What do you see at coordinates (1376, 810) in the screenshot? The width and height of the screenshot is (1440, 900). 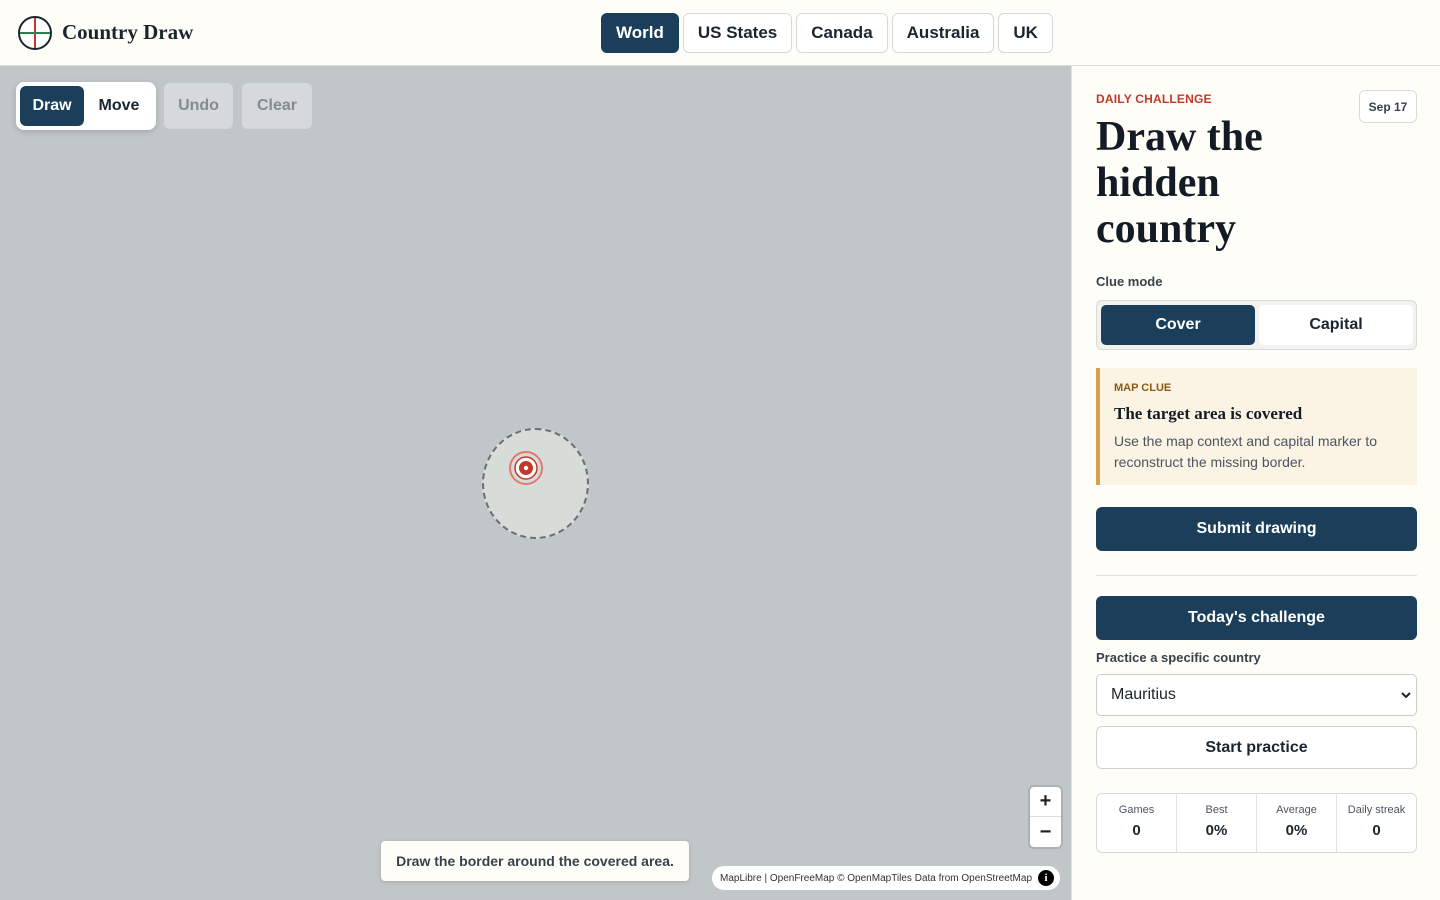 I see `stat-label: Daily streak` at bounding box center [1376, 810].